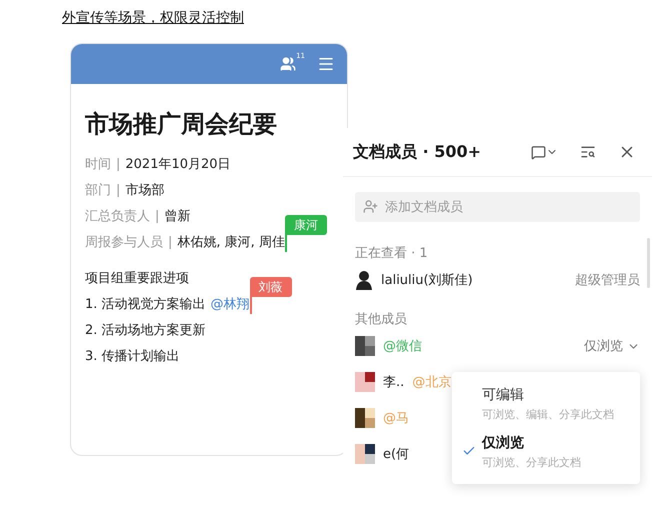 The width and height of the screenshot is (668, 507). Describe the element at coordinates (288, 64) in the screenshot. I see `users-icon` at that location.